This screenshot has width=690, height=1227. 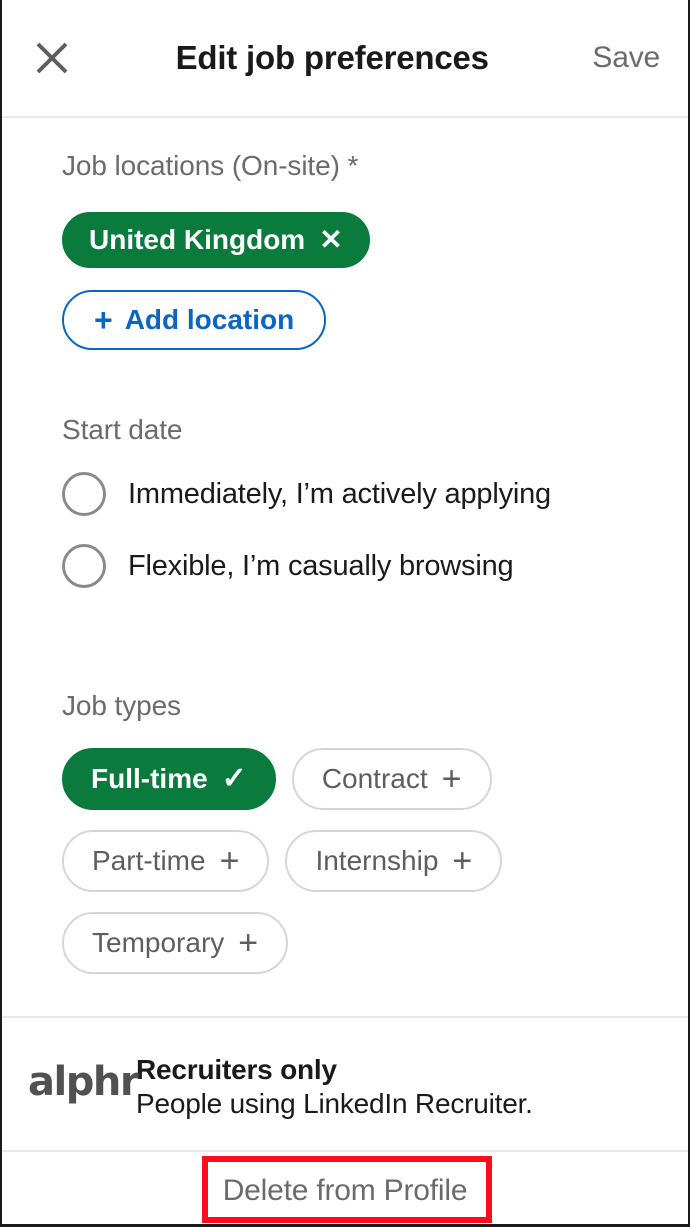 I want to click on job-type-chip-label: Part-time, so click(x=149, y=860).